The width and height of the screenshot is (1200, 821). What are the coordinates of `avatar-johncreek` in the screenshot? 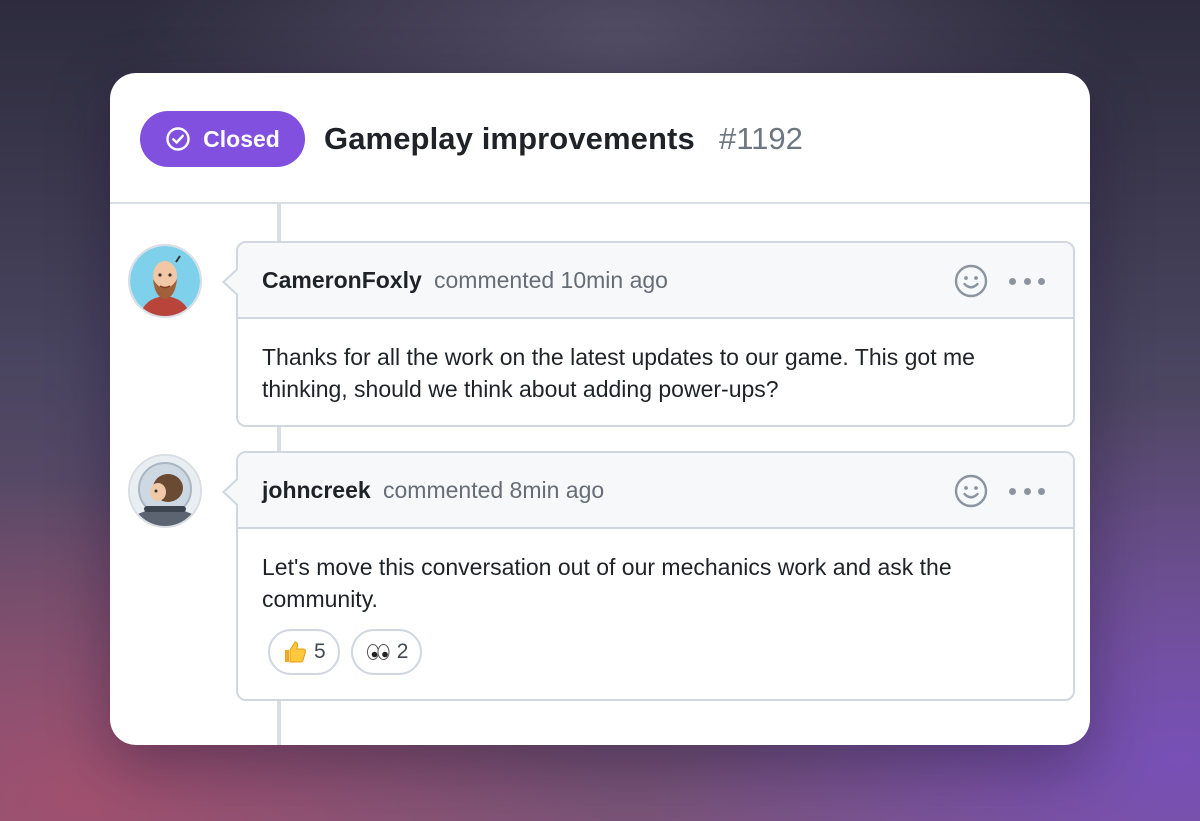 It's located at (165, 491).